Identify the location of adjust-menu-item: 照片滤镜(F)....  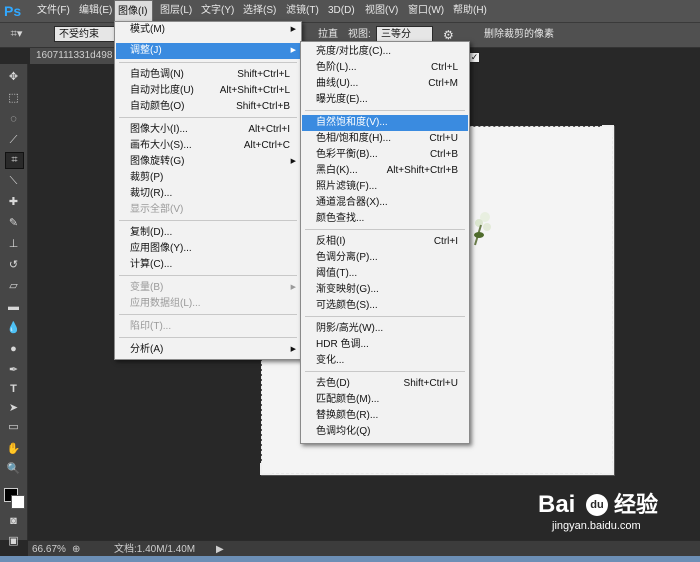
(385, 187).